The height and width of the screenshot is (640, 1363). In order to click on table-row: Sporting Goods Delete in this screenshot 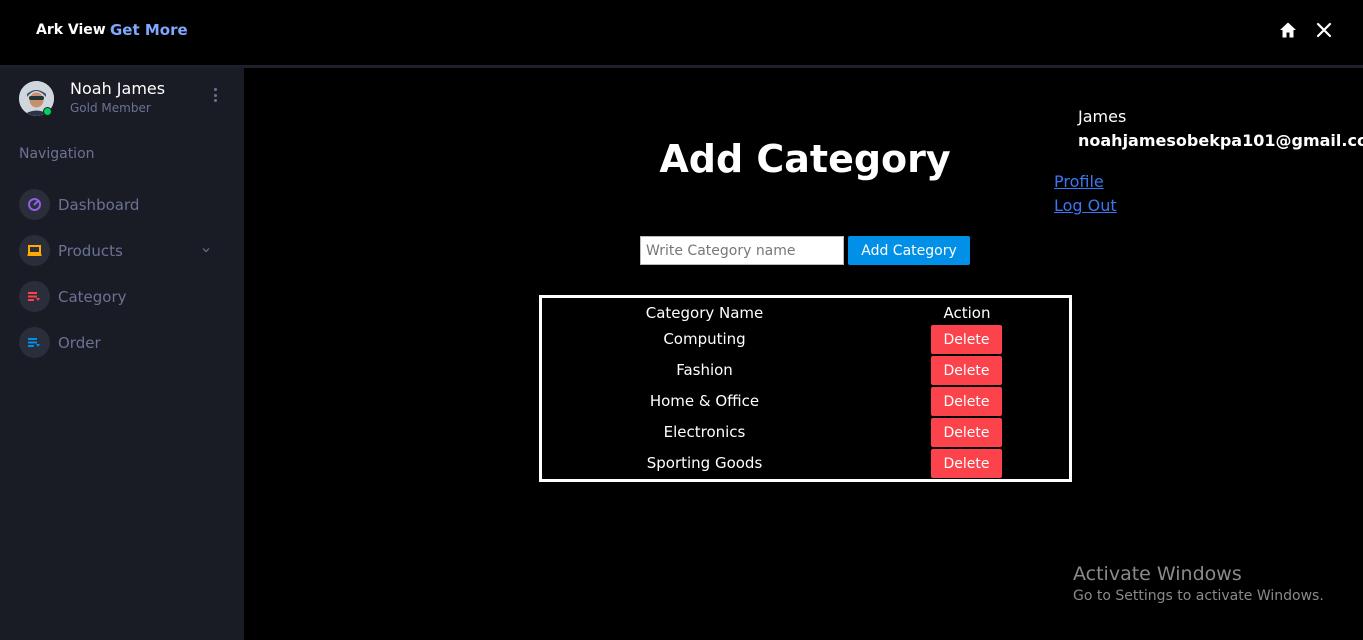, I will do `click(805, 464)`.